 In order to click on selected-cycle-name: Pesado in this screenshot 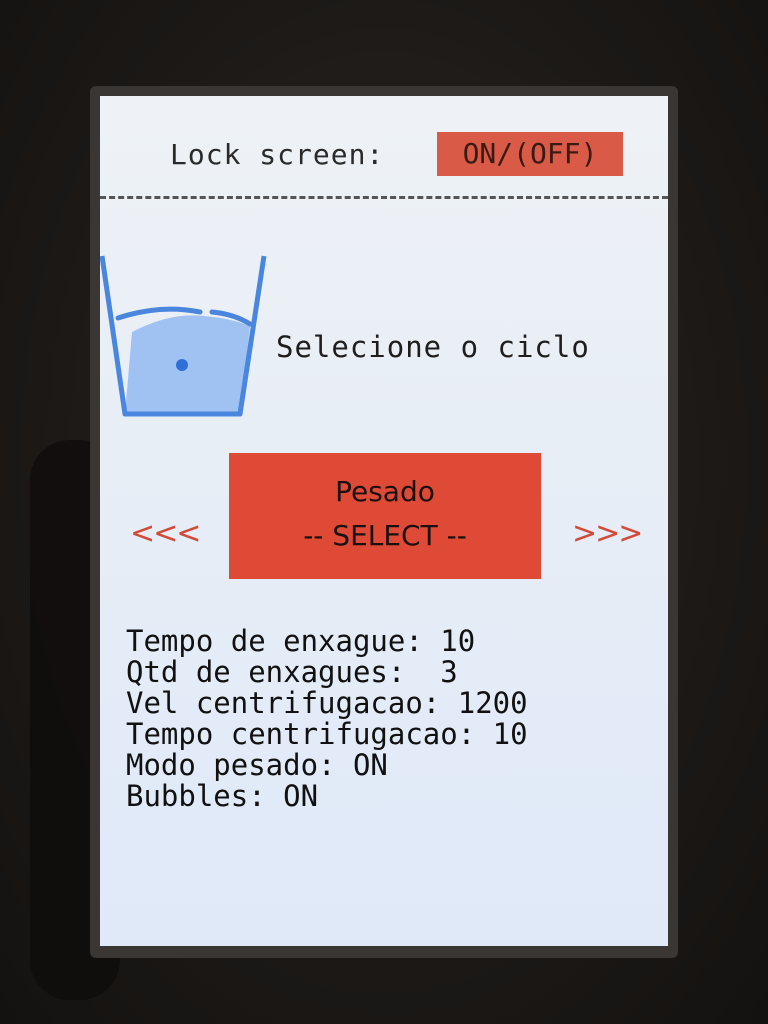, I will do `click(385, 491)`.